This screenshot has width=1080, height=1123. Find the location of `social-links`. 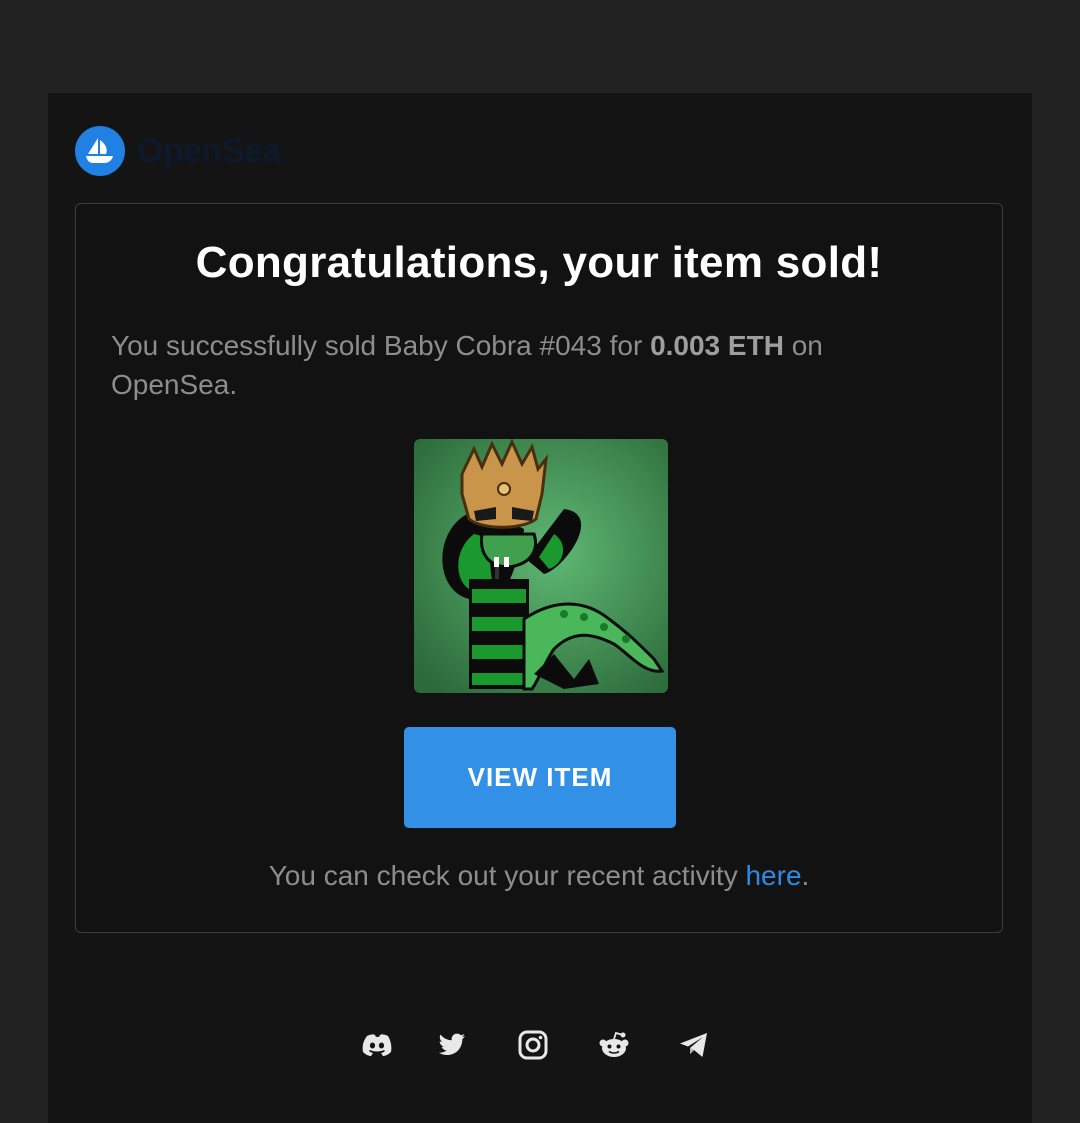

social-links is located at coordinates (540, 1045).